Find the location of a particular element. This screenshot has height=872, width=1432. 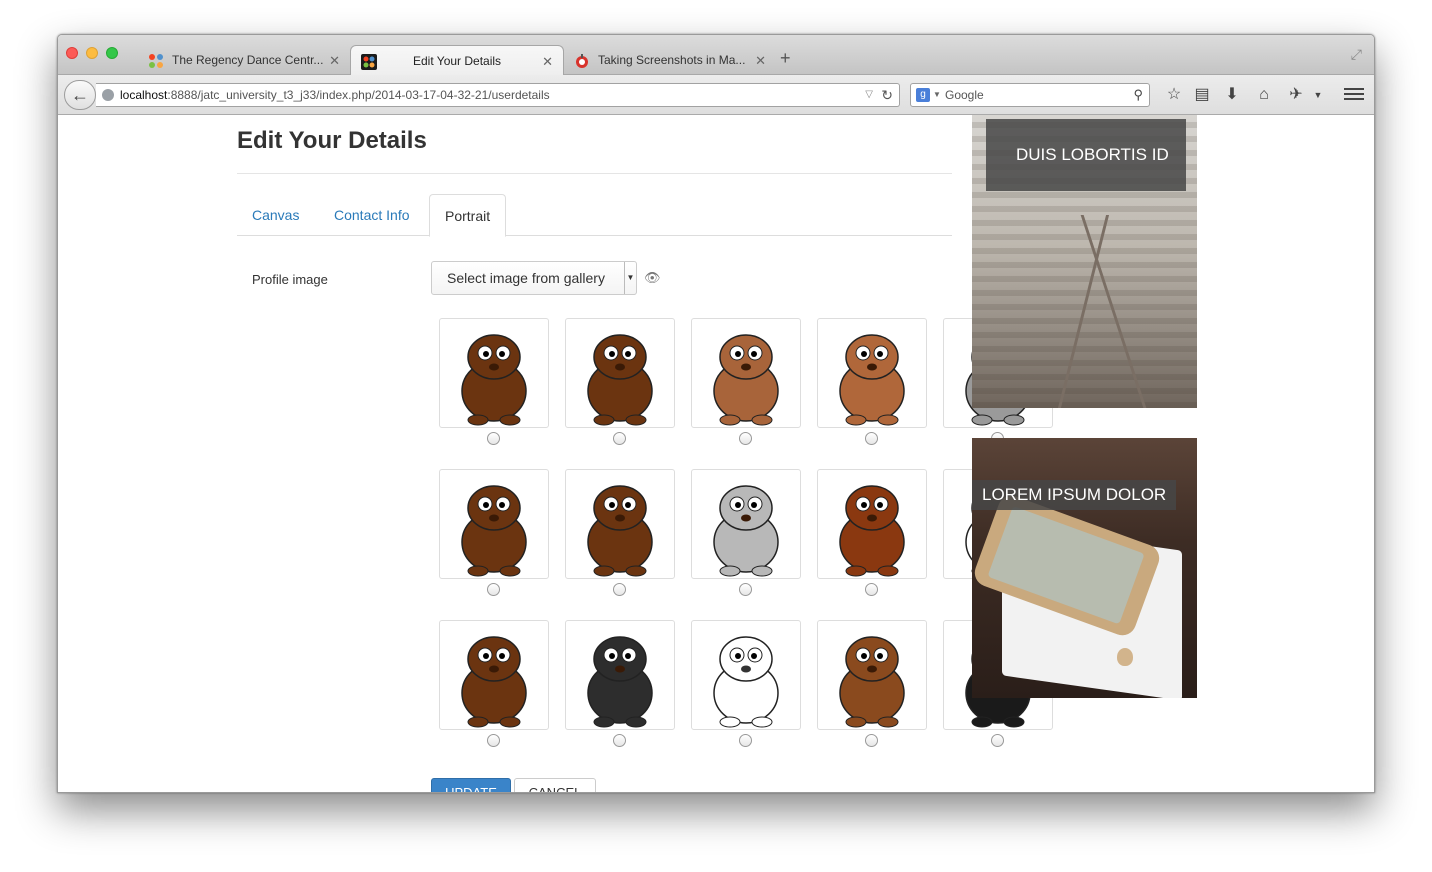

close-window-button is located at coordinates (72, 53).